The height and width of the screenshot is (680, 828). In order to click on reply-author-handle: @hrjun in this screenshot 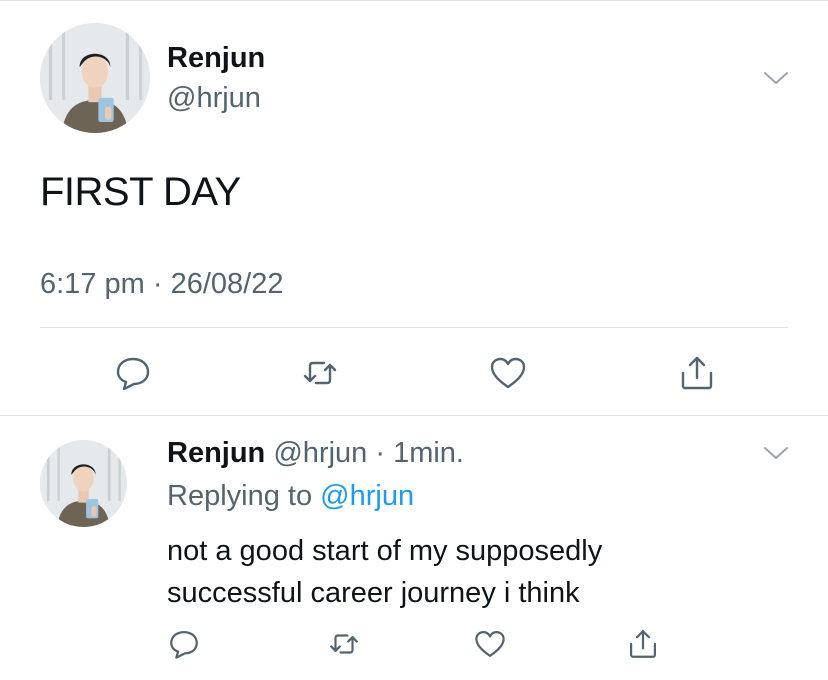, I will do `click(320, 453)`.